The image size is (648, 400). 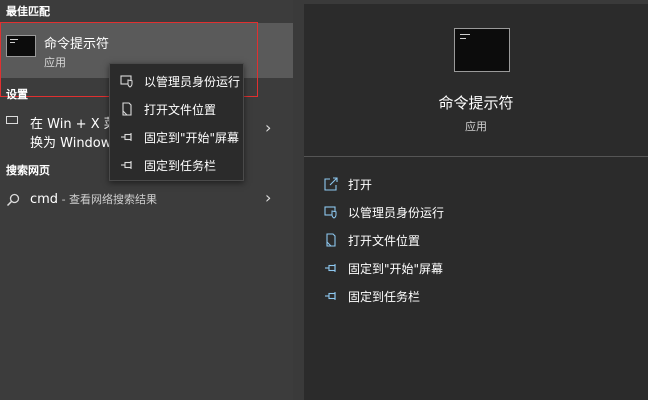 I want to click on best-match-title: 命令提示符, so click(x=77, y=44).